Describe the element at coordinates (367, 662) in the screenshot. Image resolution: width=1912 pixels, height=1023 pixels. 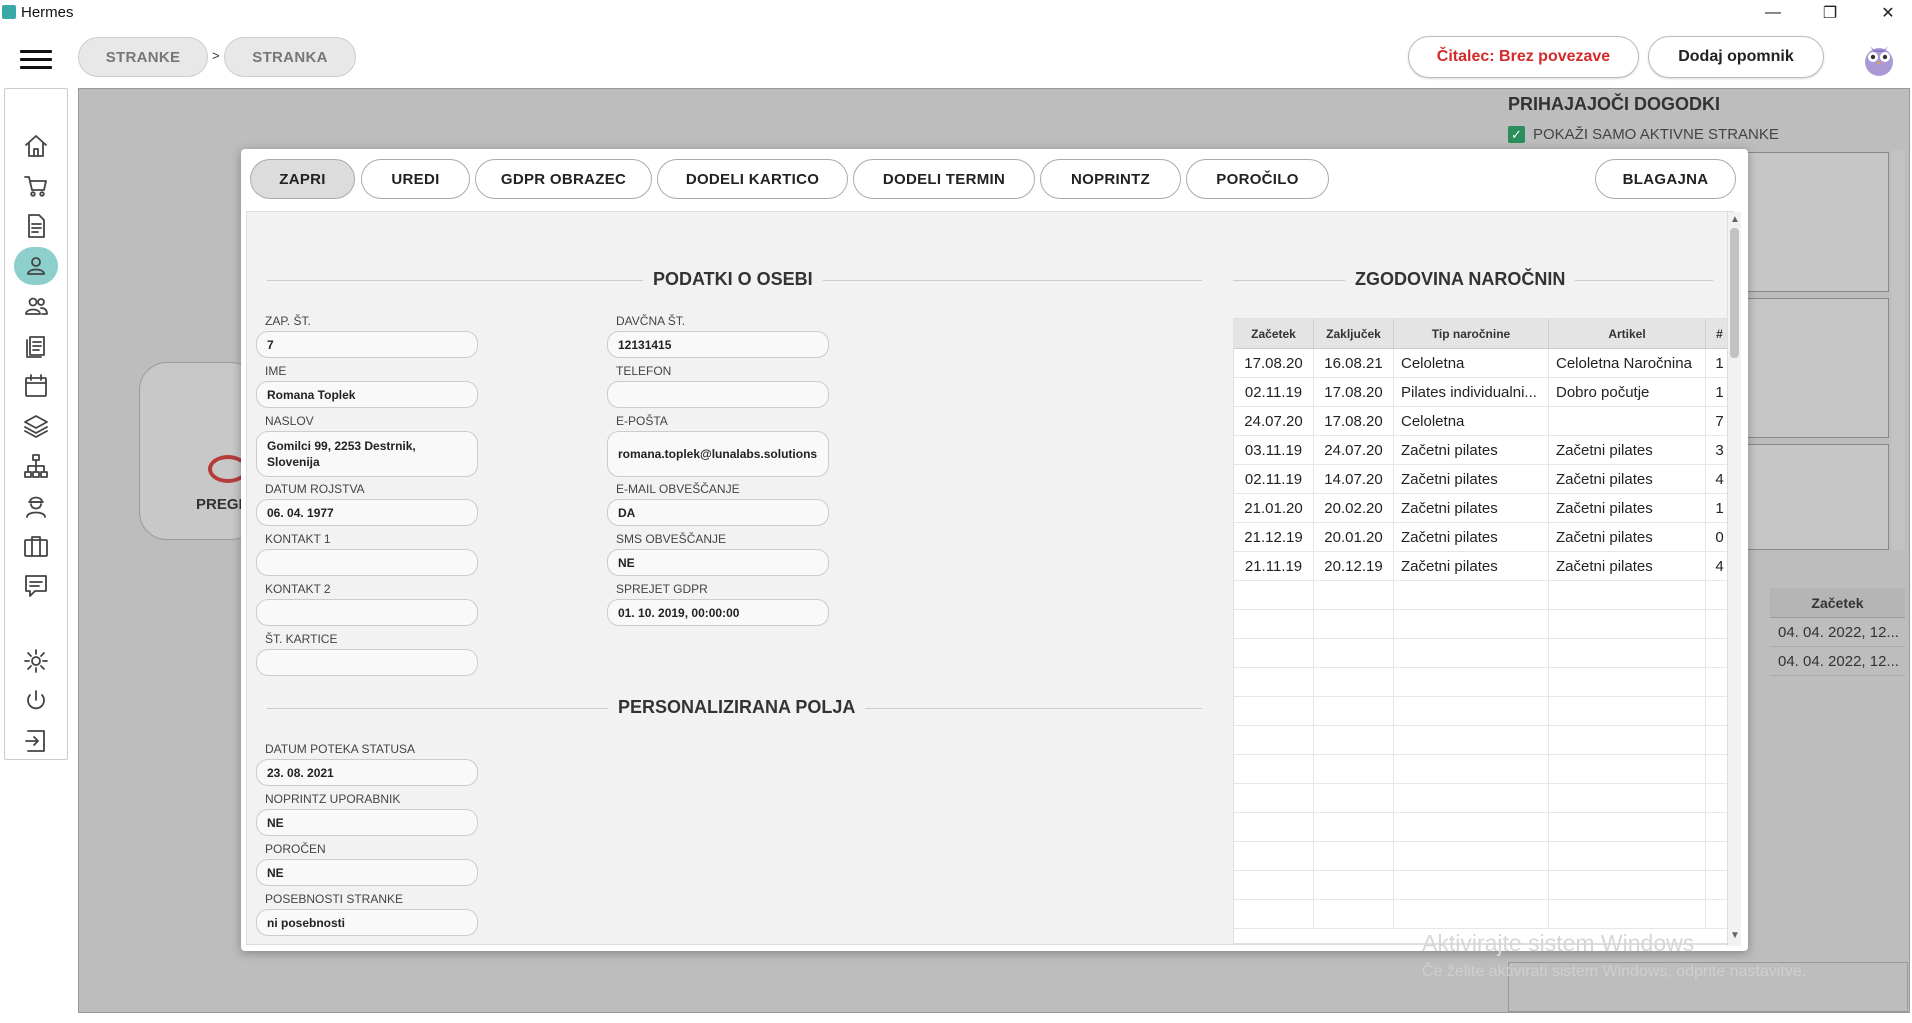
I see `card-number-field` at that location.